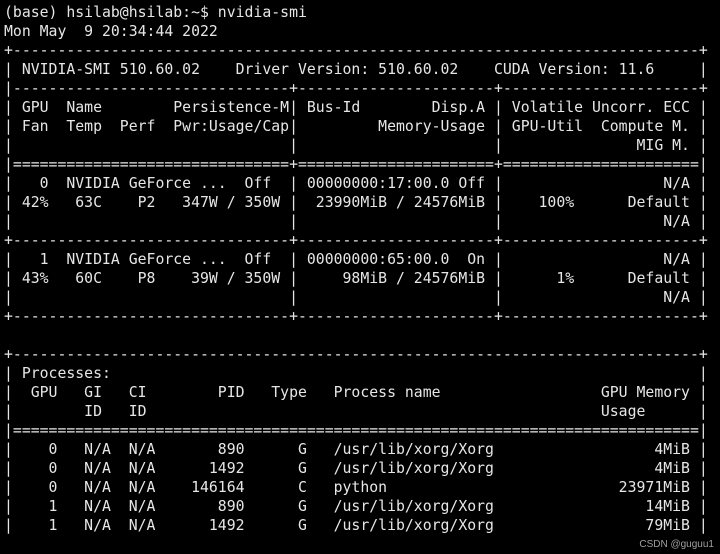 The image size is (720, 554). Describe the element at coordinates (356, 487) in the screenshot. I see `process-row: | 0 N/A N/A 146164 C python 23971MiB |` at that location.